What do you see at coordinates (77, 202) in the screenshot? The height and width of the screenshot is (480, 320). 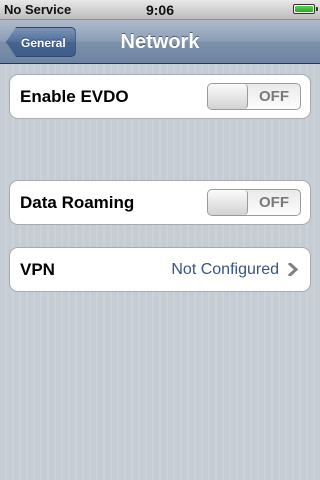 I see `data-roaming-label: Data Roaming` at bounding box center [77, 202].